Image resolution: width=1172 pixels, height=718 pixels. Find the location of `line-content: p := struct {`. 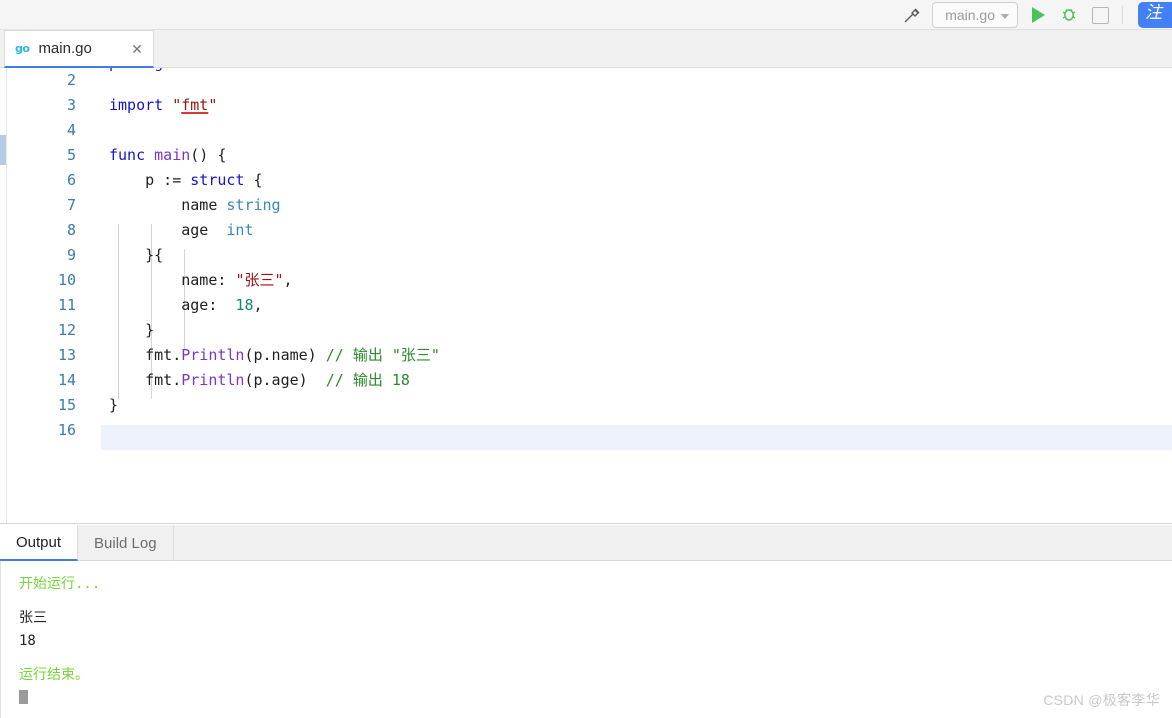

line-content: p := struct { is located at coordinates (185, 180).